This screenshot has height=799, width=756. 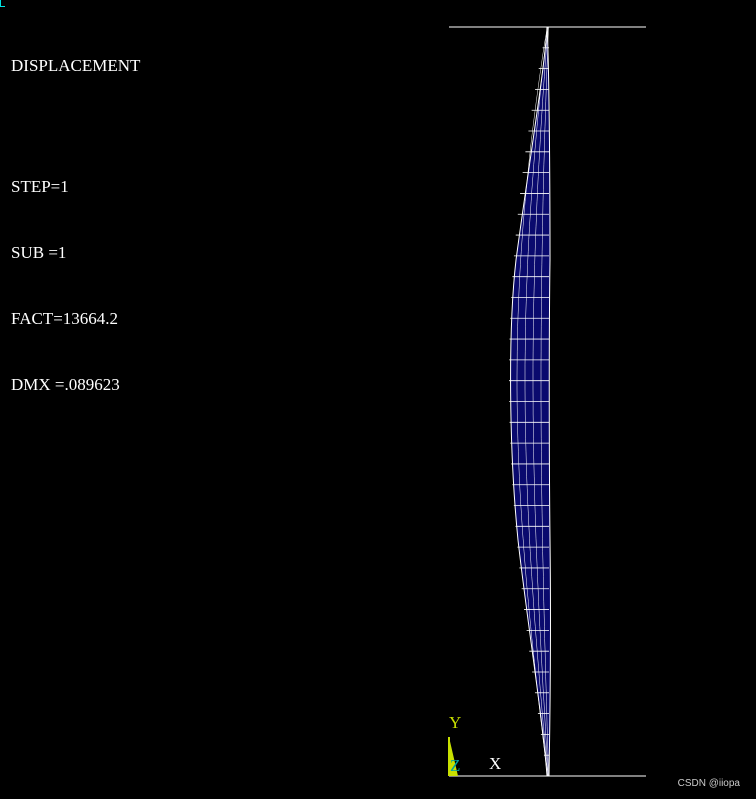 I want to click on triad-z-label: Z, so click(x=455, y=765).